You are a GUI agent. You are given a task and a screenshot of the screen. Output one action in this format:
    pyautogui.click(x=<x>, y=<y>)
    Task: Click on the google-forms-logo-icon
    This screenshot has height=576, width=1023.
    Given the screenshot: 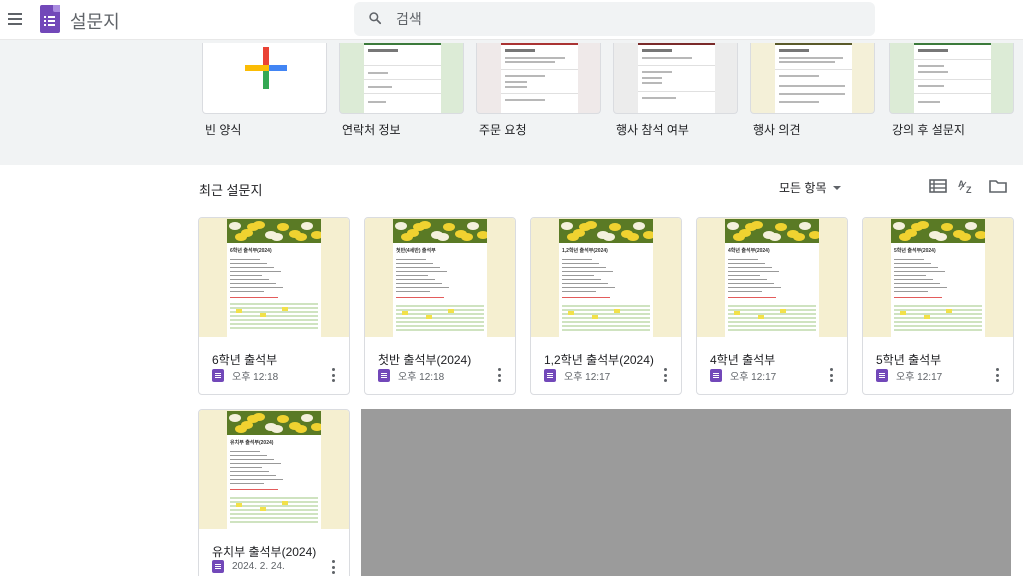 What is the action you would take?
    pyautogui.click(x=50, y=19)
    